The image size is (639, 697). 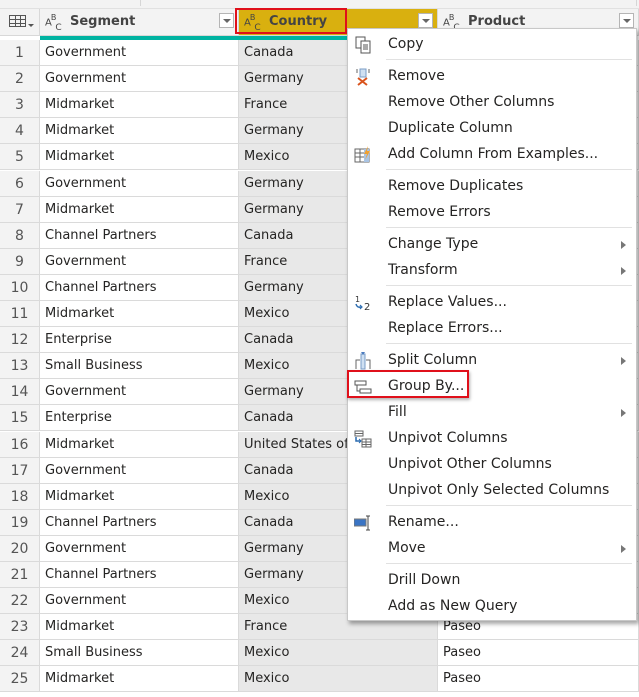 I want to click on row-number: 1, so click(x=20, y=53).